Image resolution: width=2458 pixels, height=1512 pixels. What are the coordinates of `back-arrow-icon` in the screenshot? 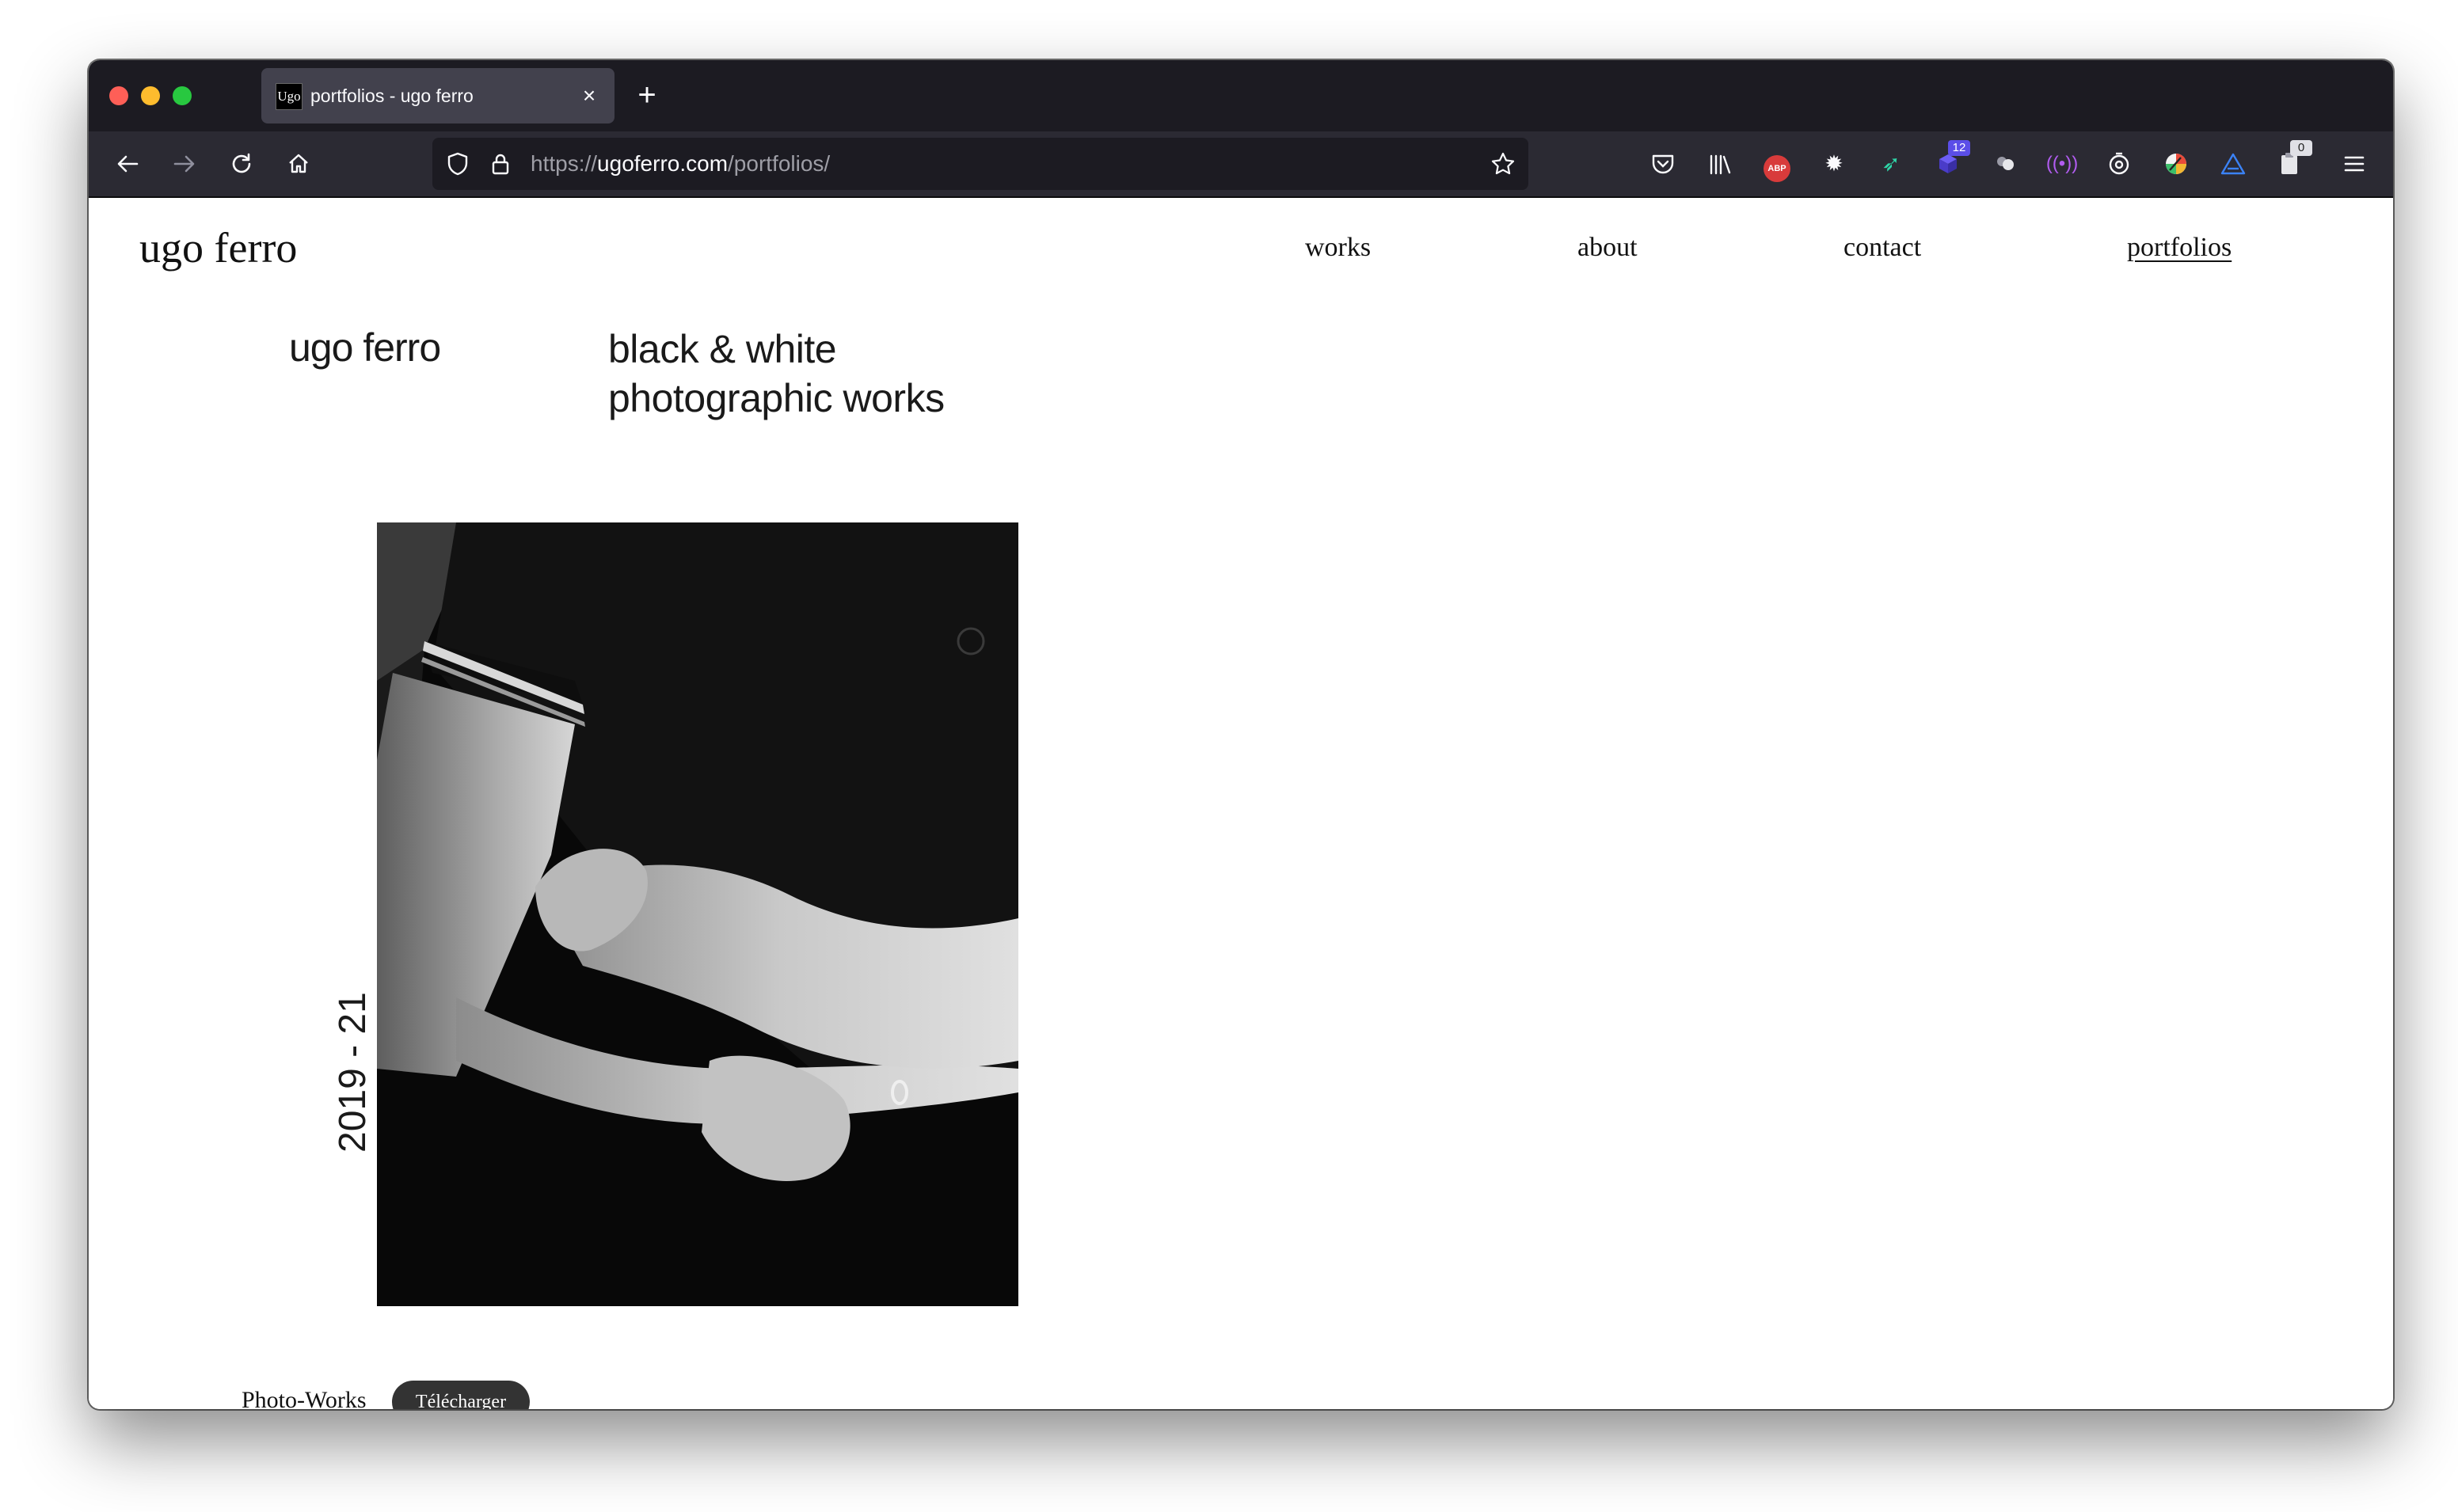 It's located at (127, 164).